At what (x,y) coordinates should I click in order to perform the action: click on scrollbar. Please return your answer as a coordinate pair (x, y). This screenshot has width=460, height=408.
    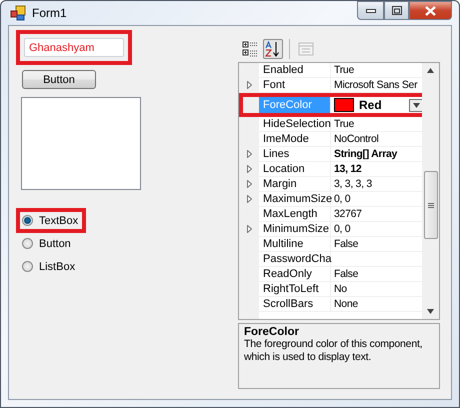
    Looking at the image, I should click on (430, 191).